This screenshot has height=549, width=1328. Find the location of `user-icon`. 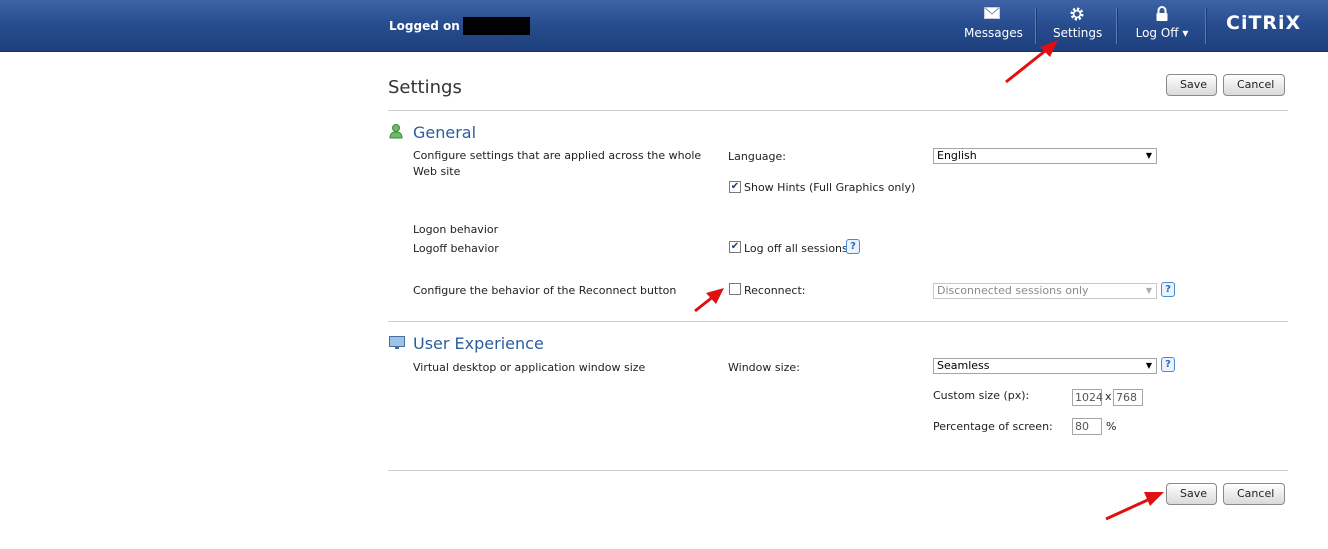

user-icon is located at coordinates (396, 133).